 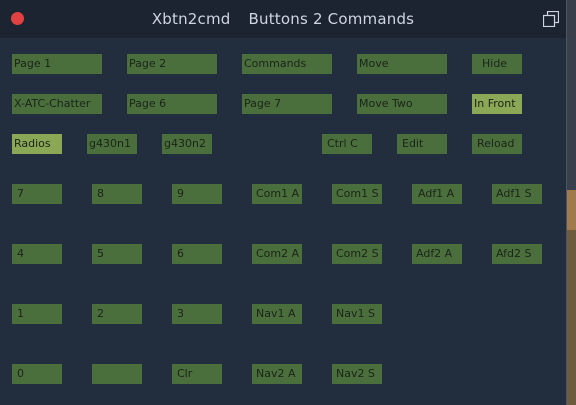 What do you see at coordinates (517, 254) in the screenshot?
I see `afd2-s-button: Afd2 S` at bounding box center [517, 254].